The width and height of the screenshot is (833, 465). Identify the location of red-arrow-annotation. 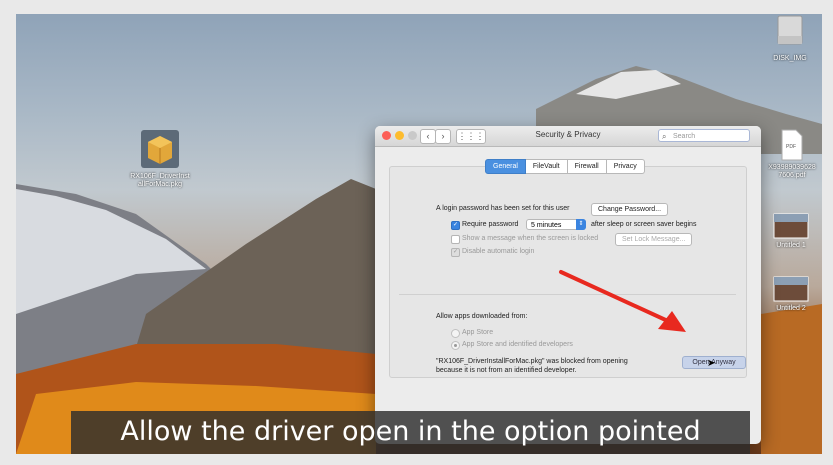
(622, 301).